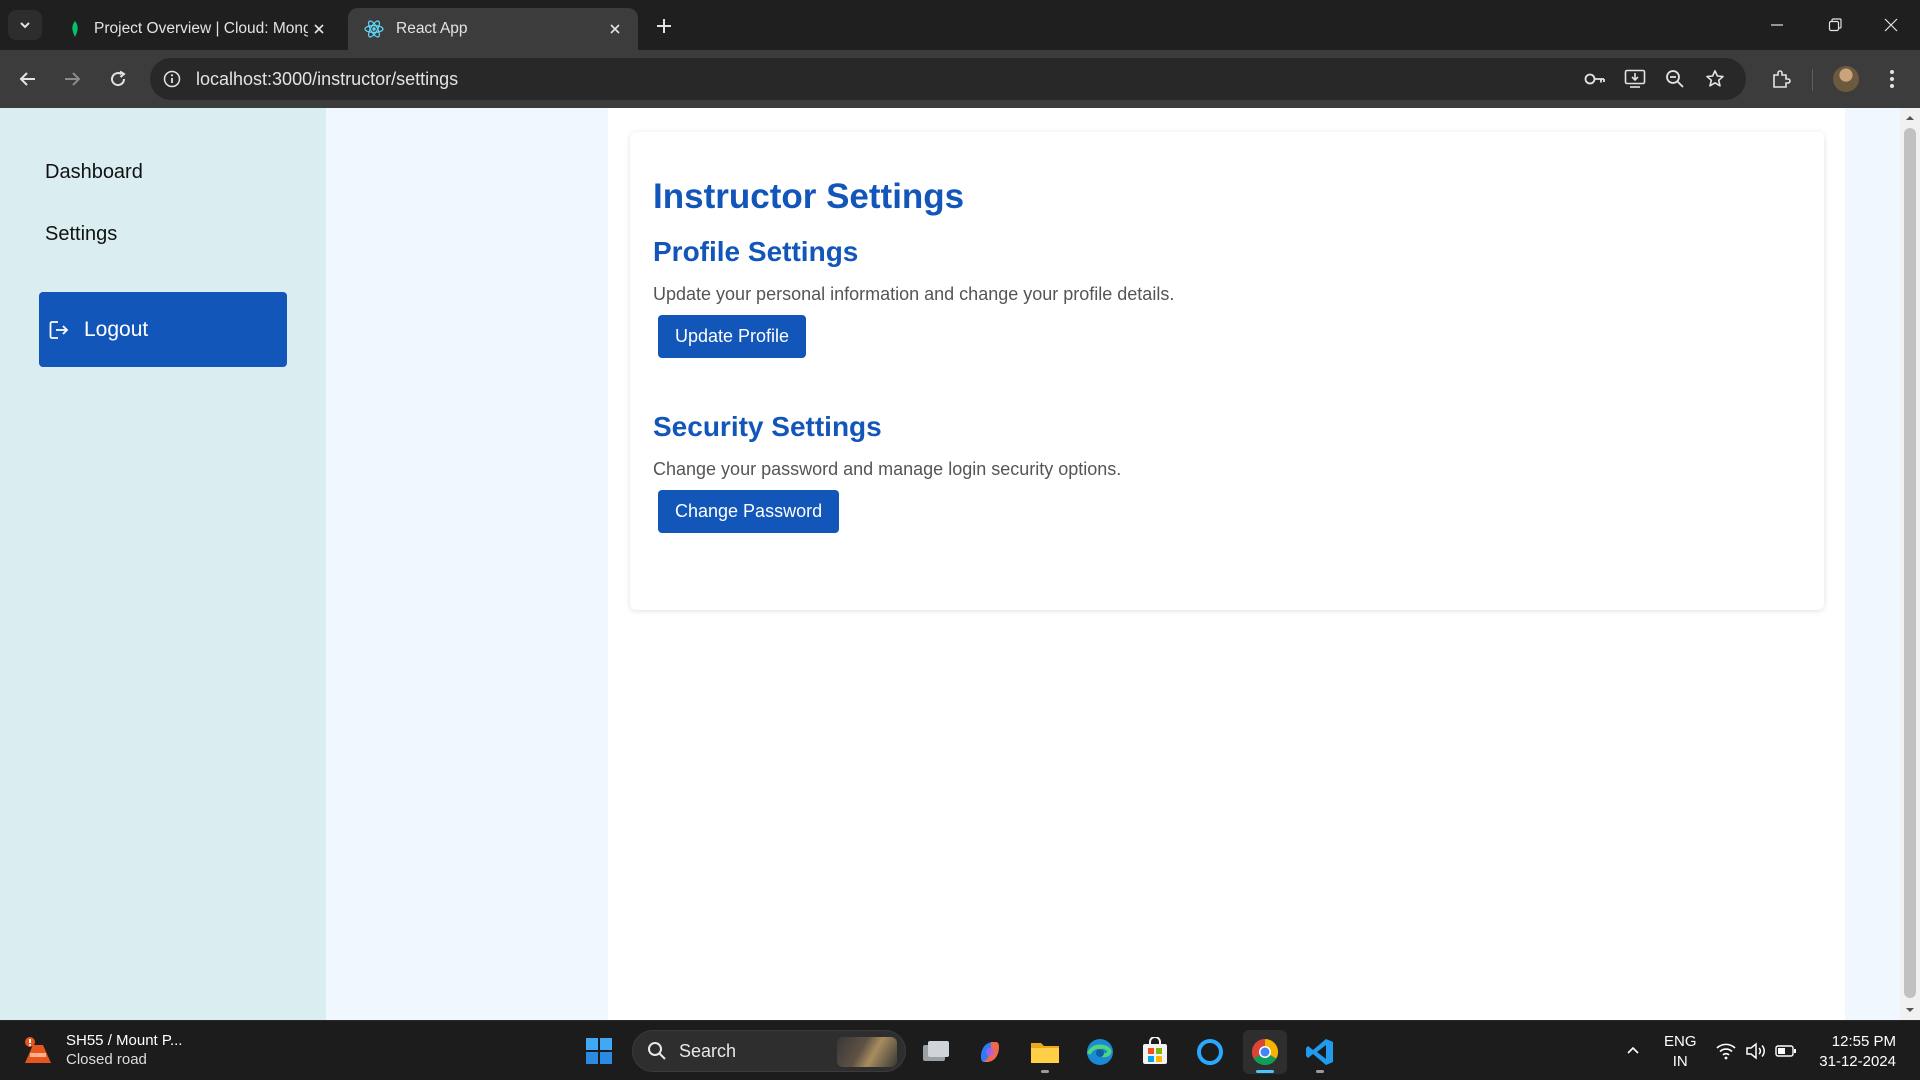  Describe the element at coordinates (467, 564) in the screenshot. I see `content-gutter-left` at that location.